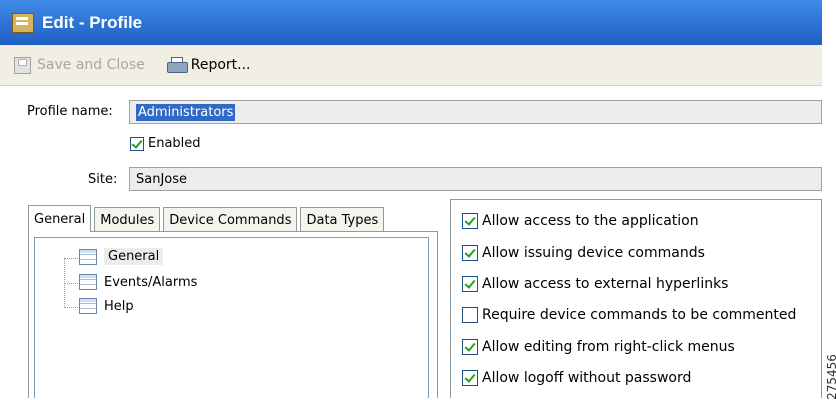 The height and width of the screenshot is (400, 836). What do you see at coordinates (151, 282) in the screenshot?
I see `tree-item-label: Events/Alarms` at bounding box center [151, 282].